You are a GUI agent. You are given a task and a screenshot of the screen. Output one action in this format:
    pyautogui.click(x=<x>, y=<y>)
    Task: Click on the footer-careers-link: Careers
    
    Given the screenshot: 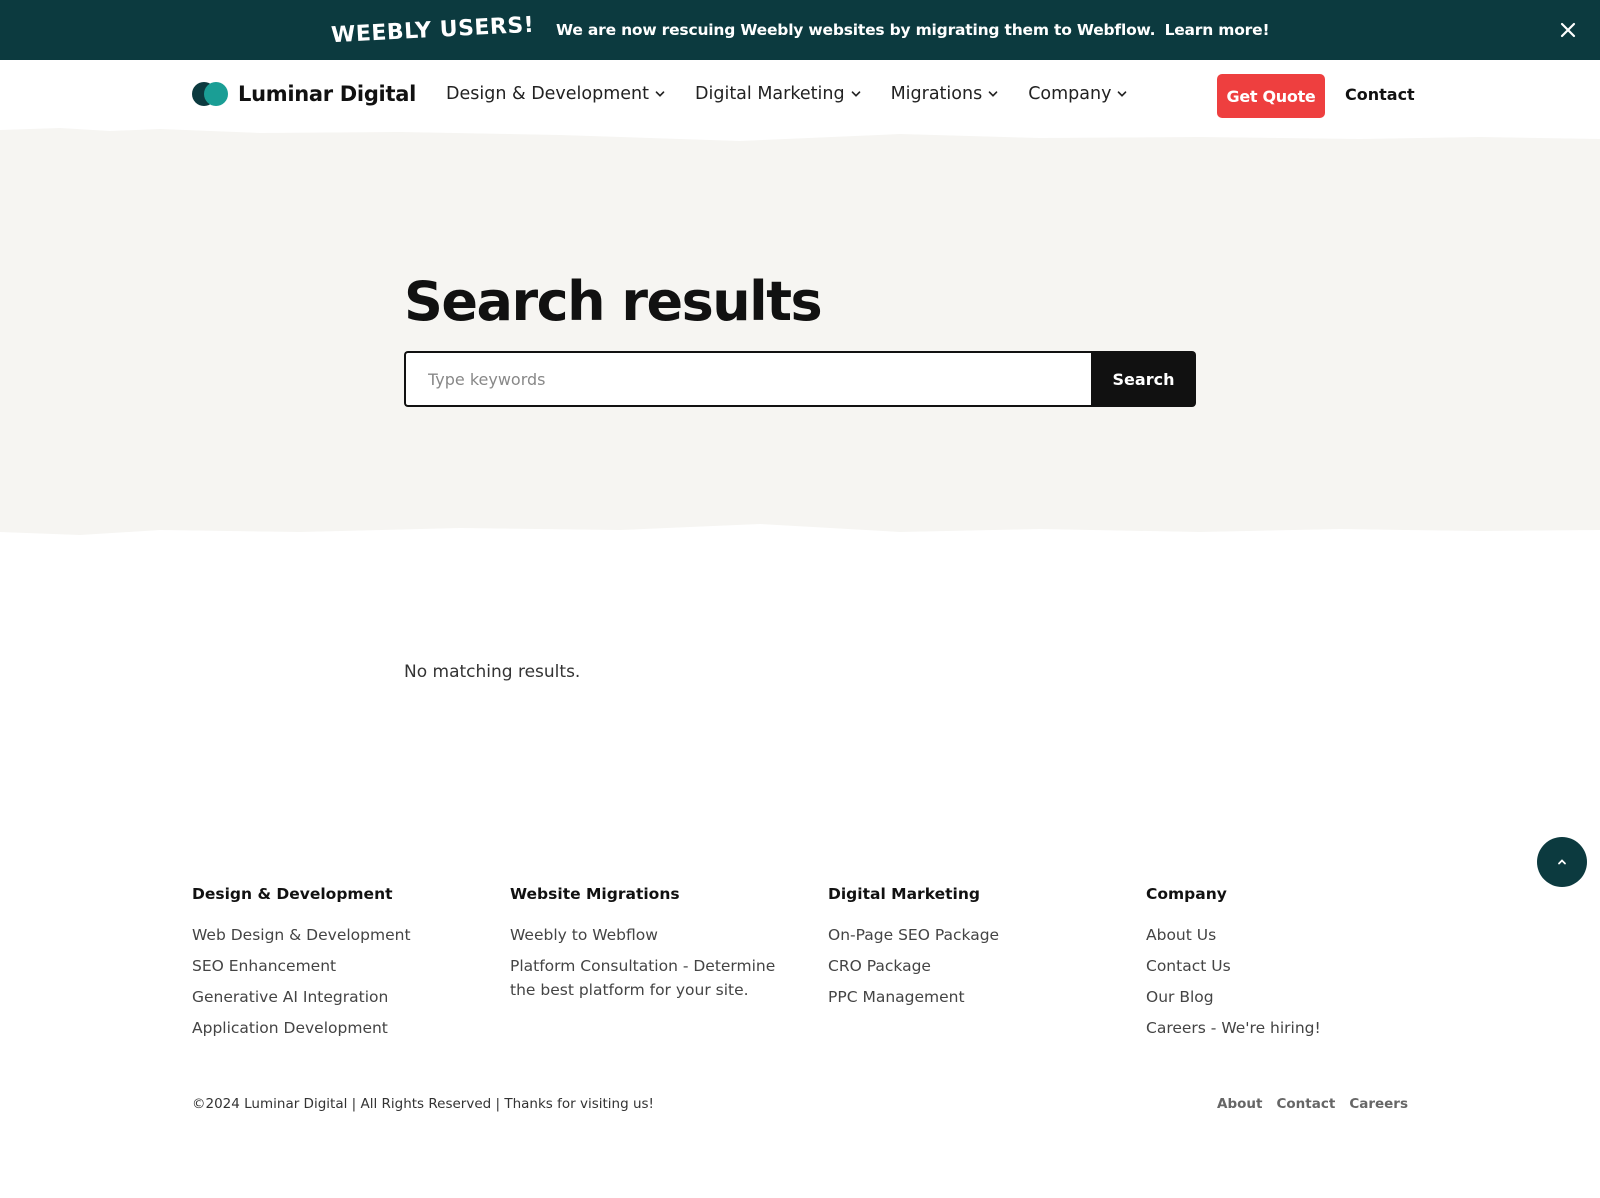 What is the action you would take?
    pyautogui.click(x=1378, y=1104)
    